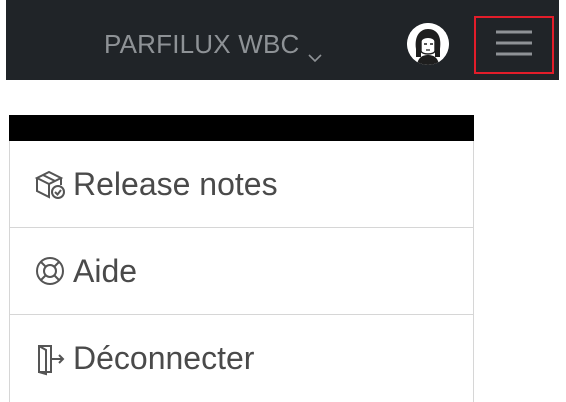 This screenshot has width=566, height=402. I want to click on user-avatar, so click(428, 44).